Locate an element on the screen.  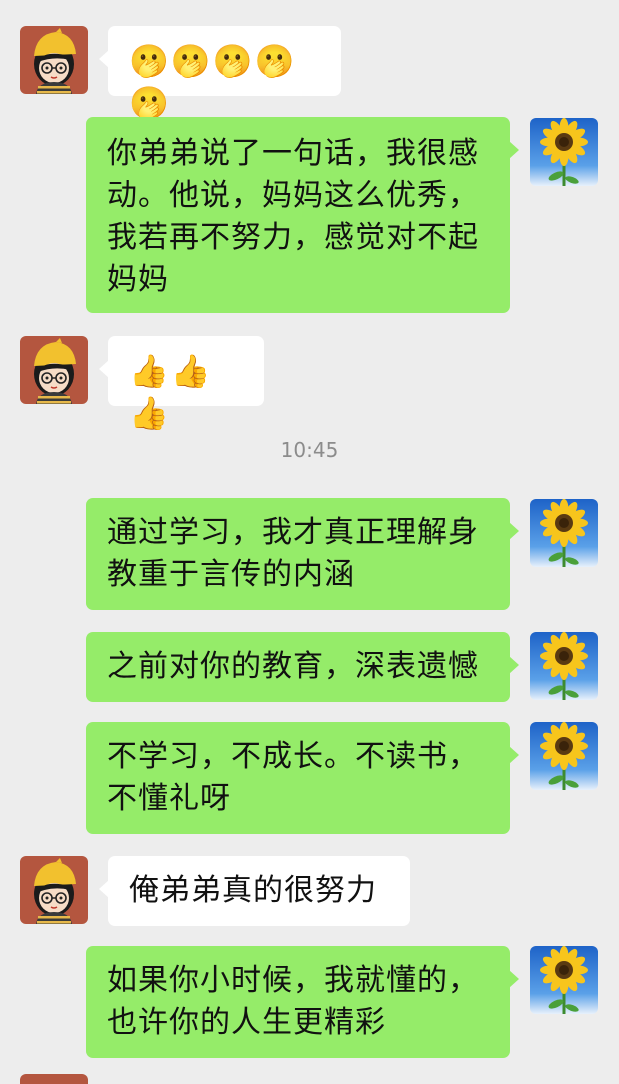
message-bubble-outgoing: 如果你小时候，我就懂的，也许你的人生更精彩 is located at coordinates (302, 1002).